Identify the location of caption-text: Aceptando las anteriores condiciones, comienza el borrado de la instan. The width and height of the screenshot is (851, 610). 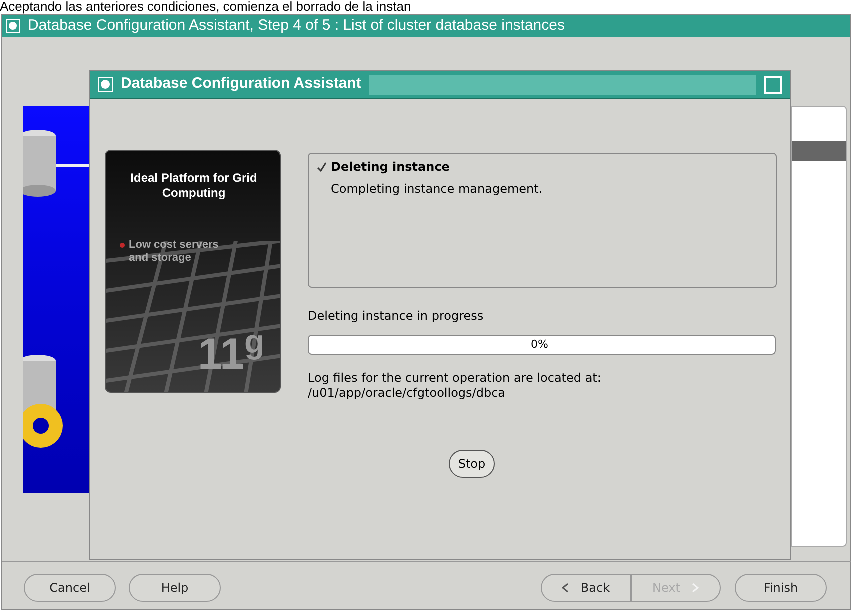
(206, 7).